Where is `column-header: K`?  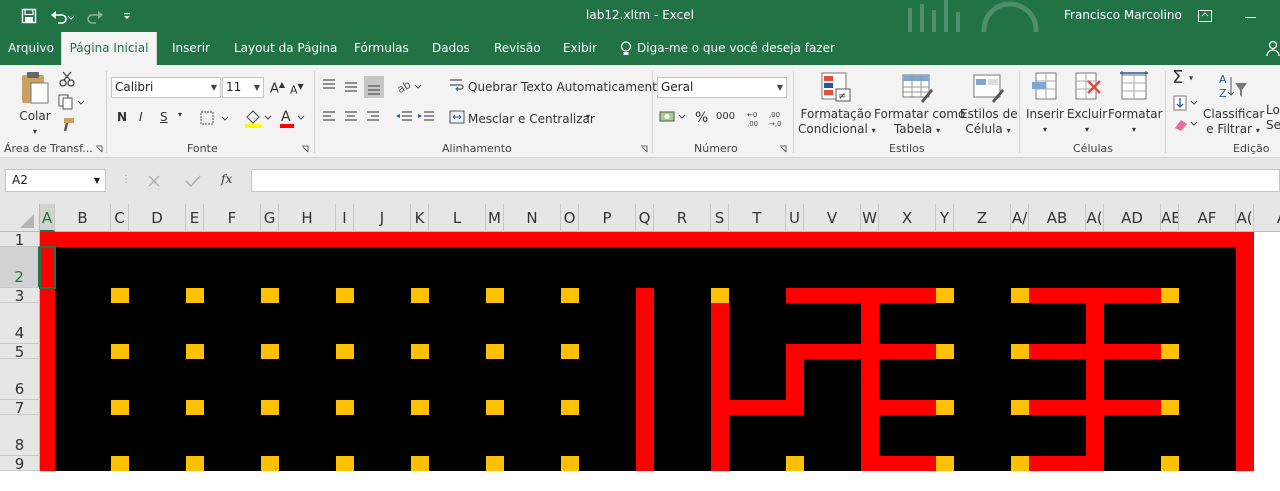
column-header: K is located at coordinates (420, 218).